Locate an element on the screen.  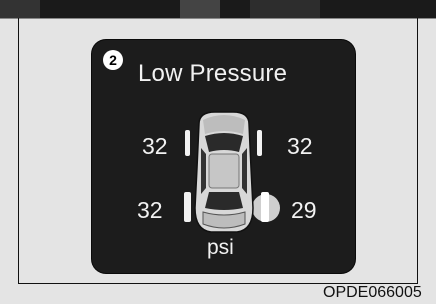
rear-left-pressure: 32 is located at coordinates (150, 210).